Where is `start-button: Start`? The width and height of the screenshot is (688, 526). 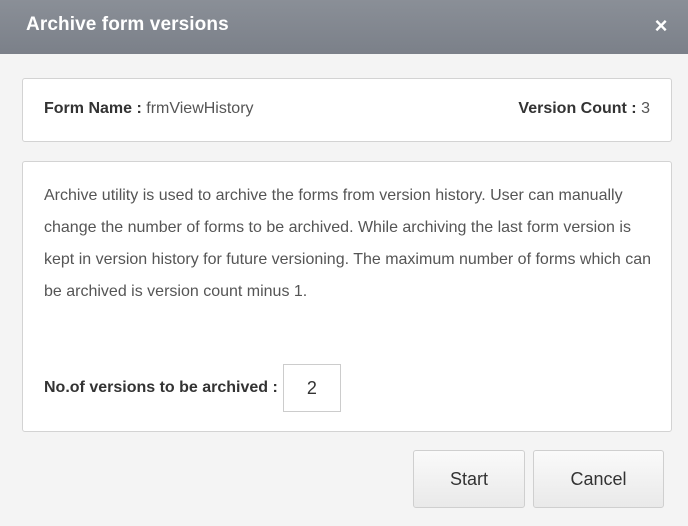 start-button: Start is located at coordinates (469, 479).